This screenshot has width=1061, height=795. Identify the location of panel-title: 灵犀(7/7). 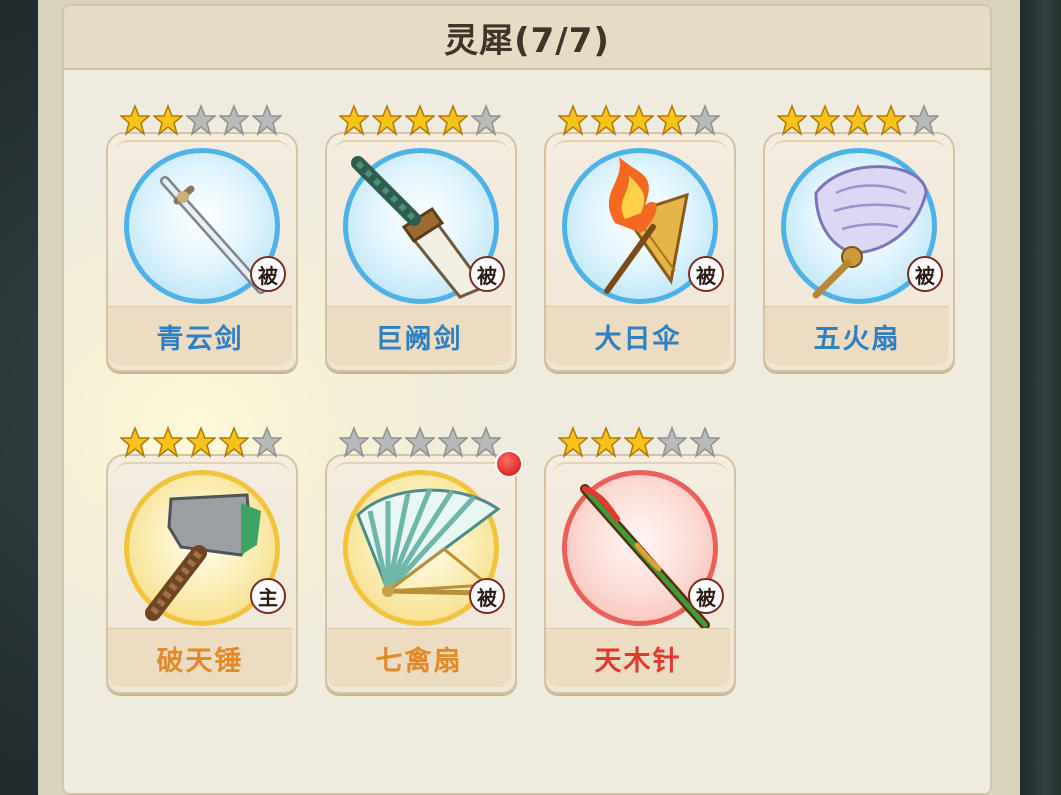
(527, 40).